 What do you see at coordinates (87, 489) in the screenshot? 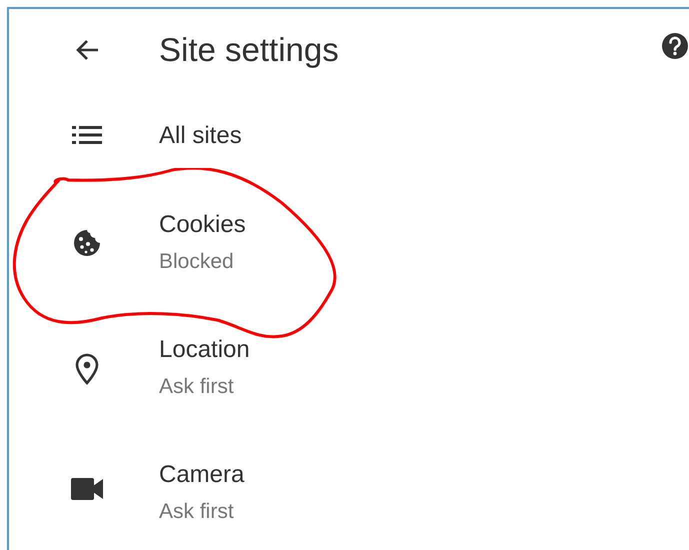
I see `video-camera-icon` at bounding box center [87, 489].